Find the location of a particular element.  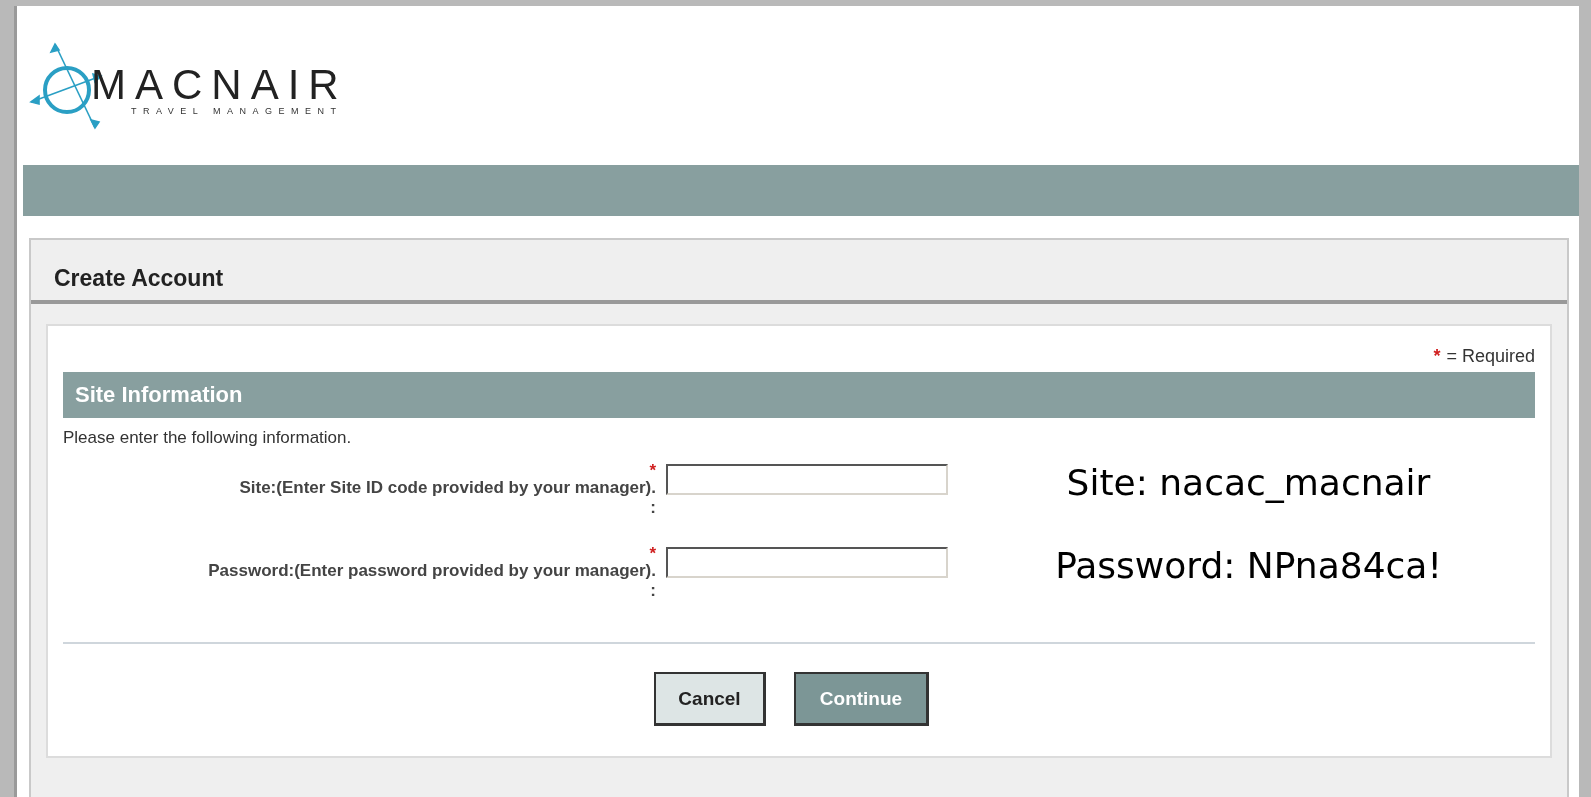

field-label: Site:(Enter Site ID code provided by your manager). is located at coordinates (447, 488).